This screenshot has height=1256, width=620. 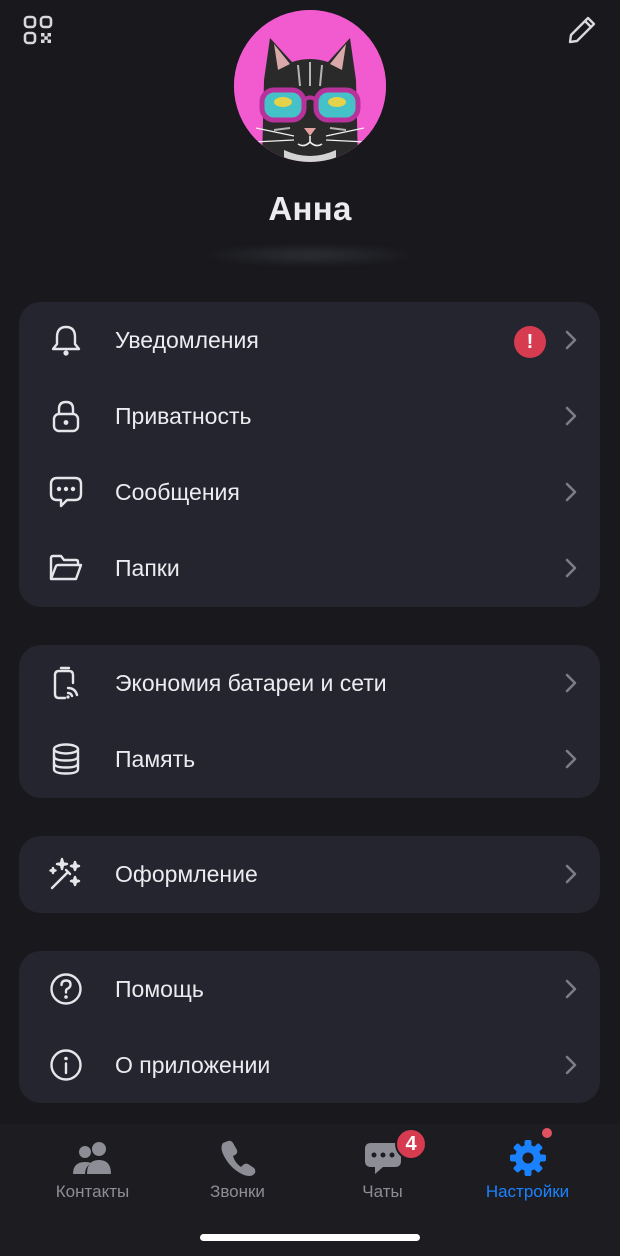 I want to click on row-label: Помощь, so click(x=159, y=988).